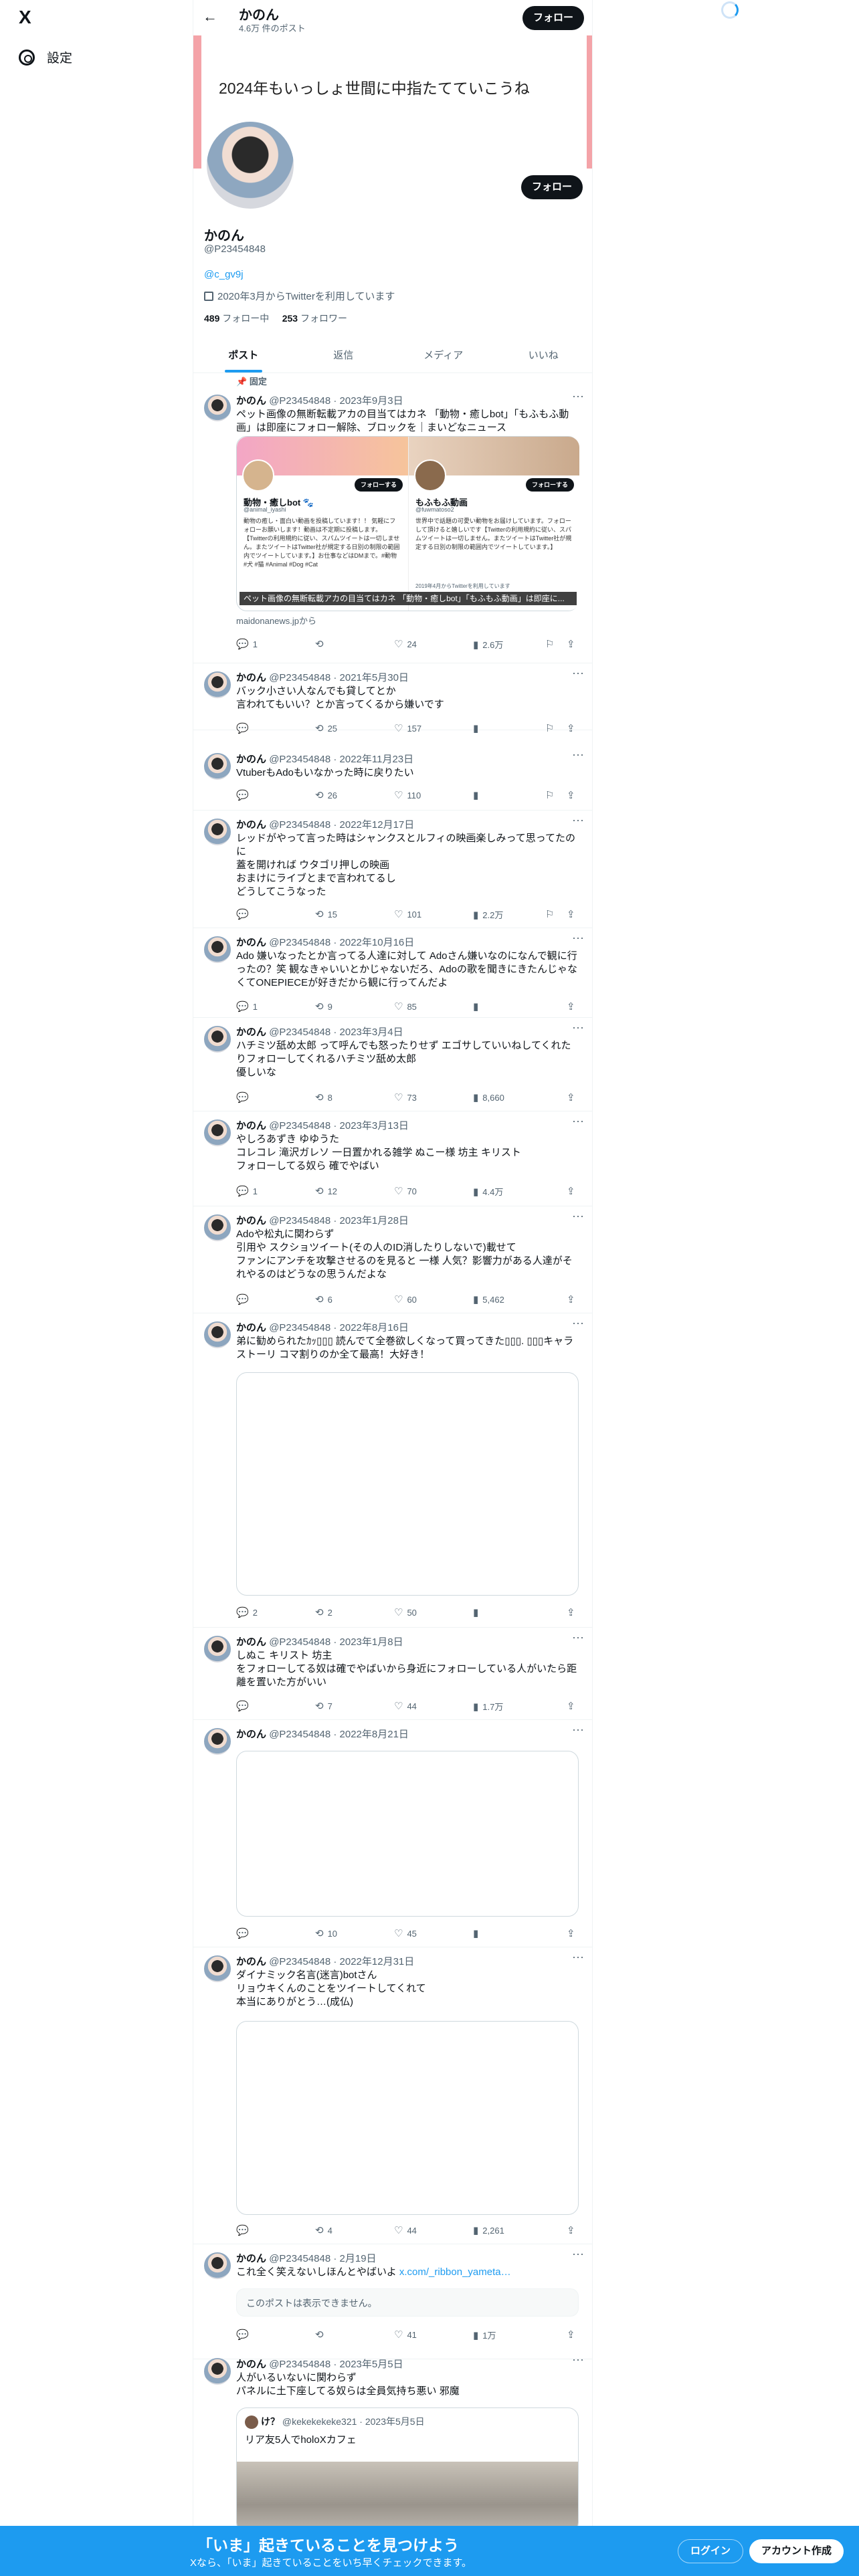 This screenshot has width=859, height=2576. What do you see at coordinates (374, 678) in the screenshot?
I see `tweet-date: 2021年5月30日` at bounding box center [374, 678].